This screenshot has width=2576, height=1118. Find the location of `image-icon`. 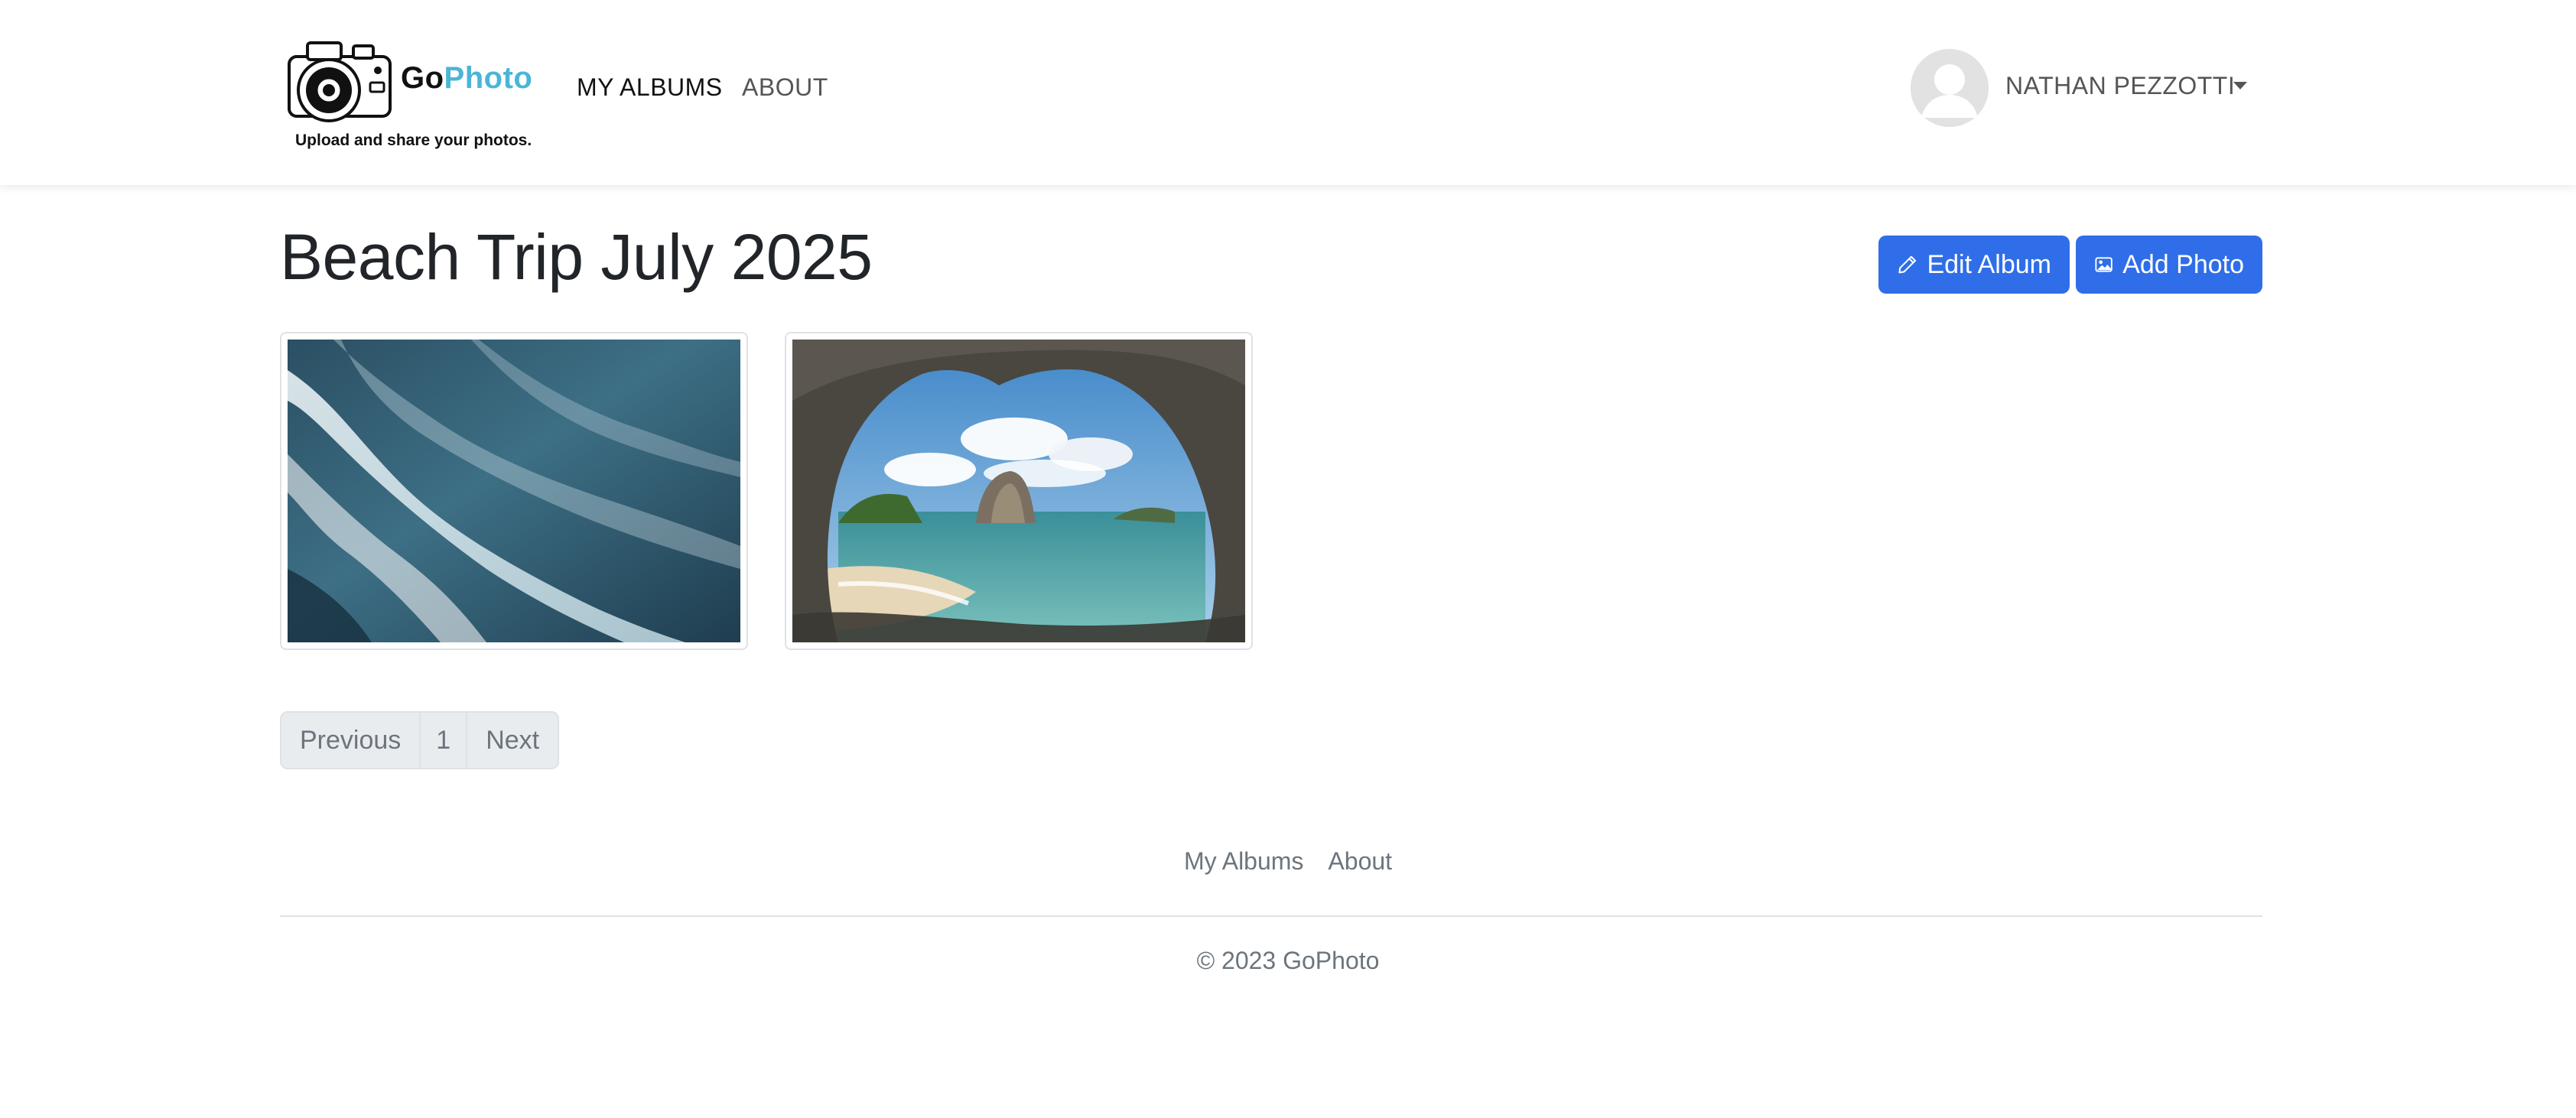

image-icon is located at coordinates (2104, 264).